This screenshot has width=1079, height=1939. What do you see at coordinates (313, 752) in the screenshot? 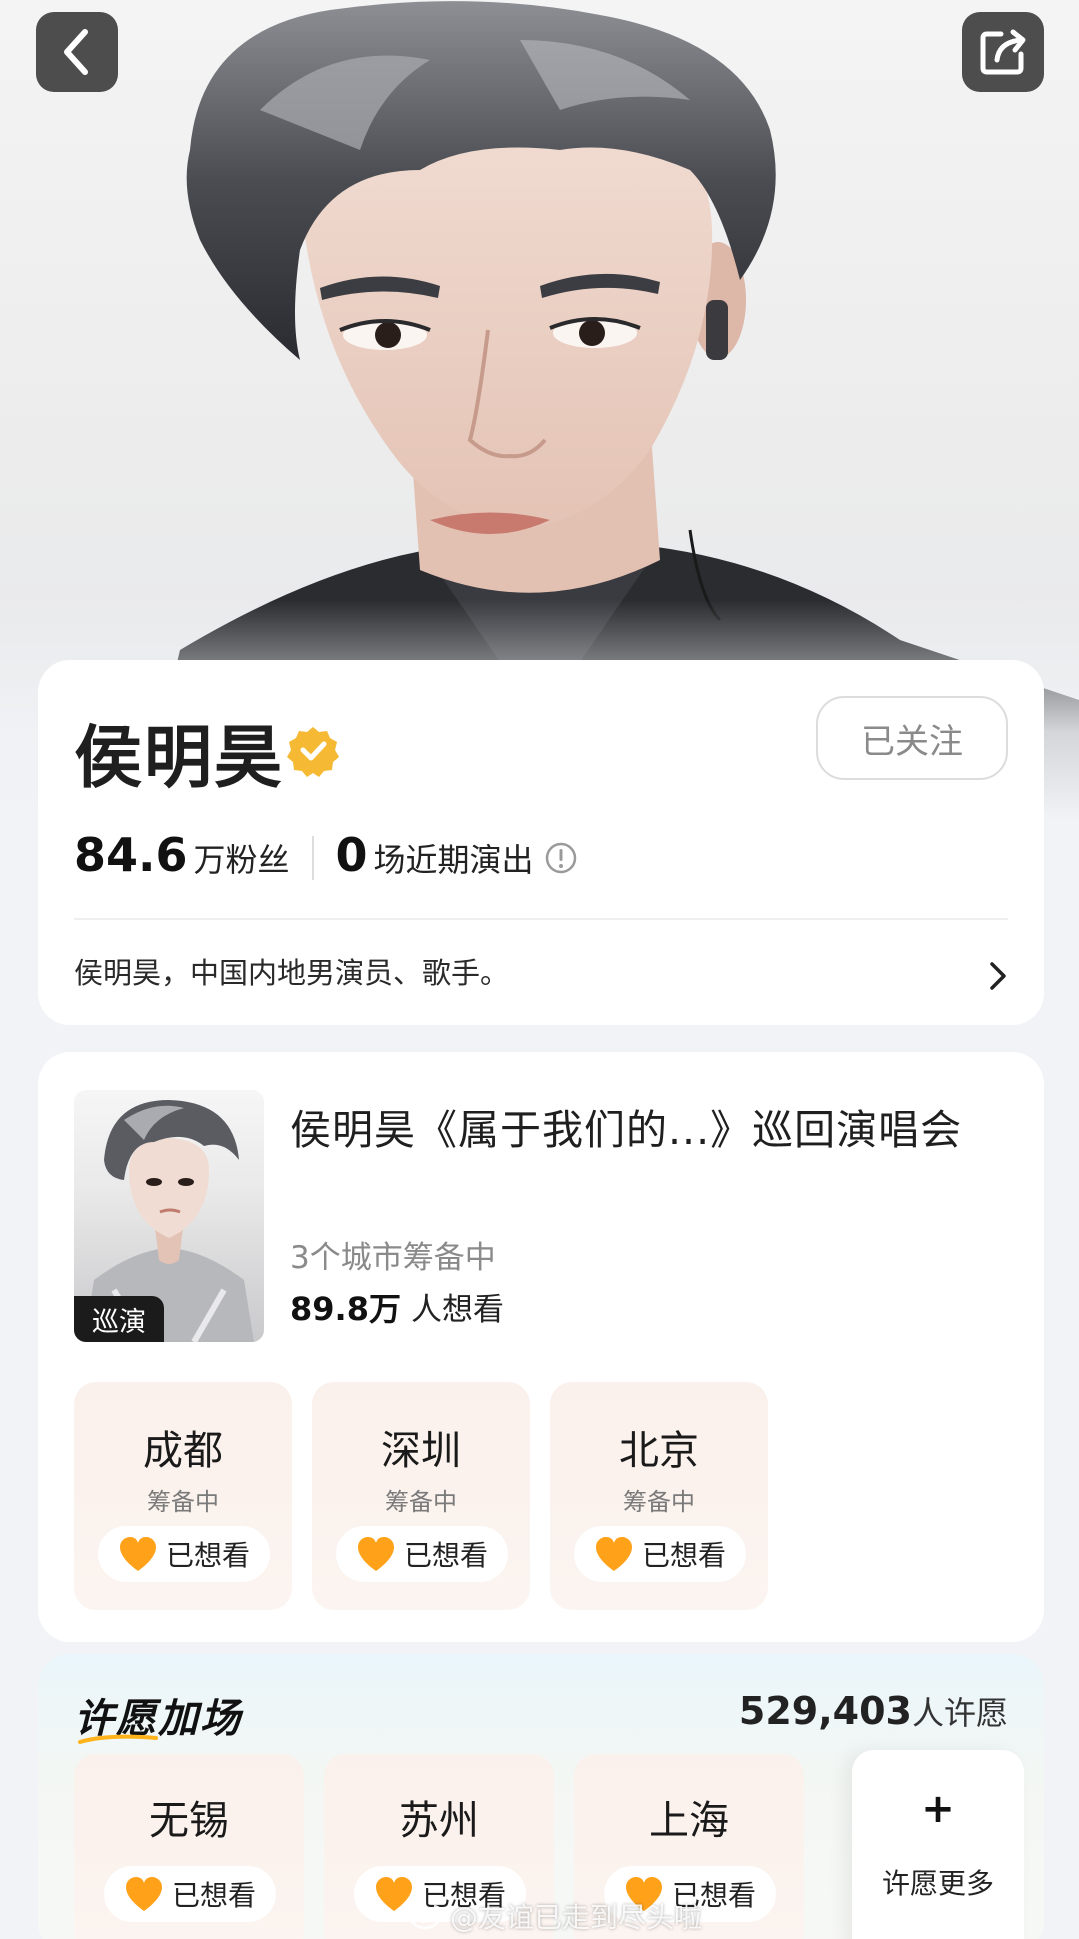
I see `verified-badge-icon` at bounding box center [313, 752].